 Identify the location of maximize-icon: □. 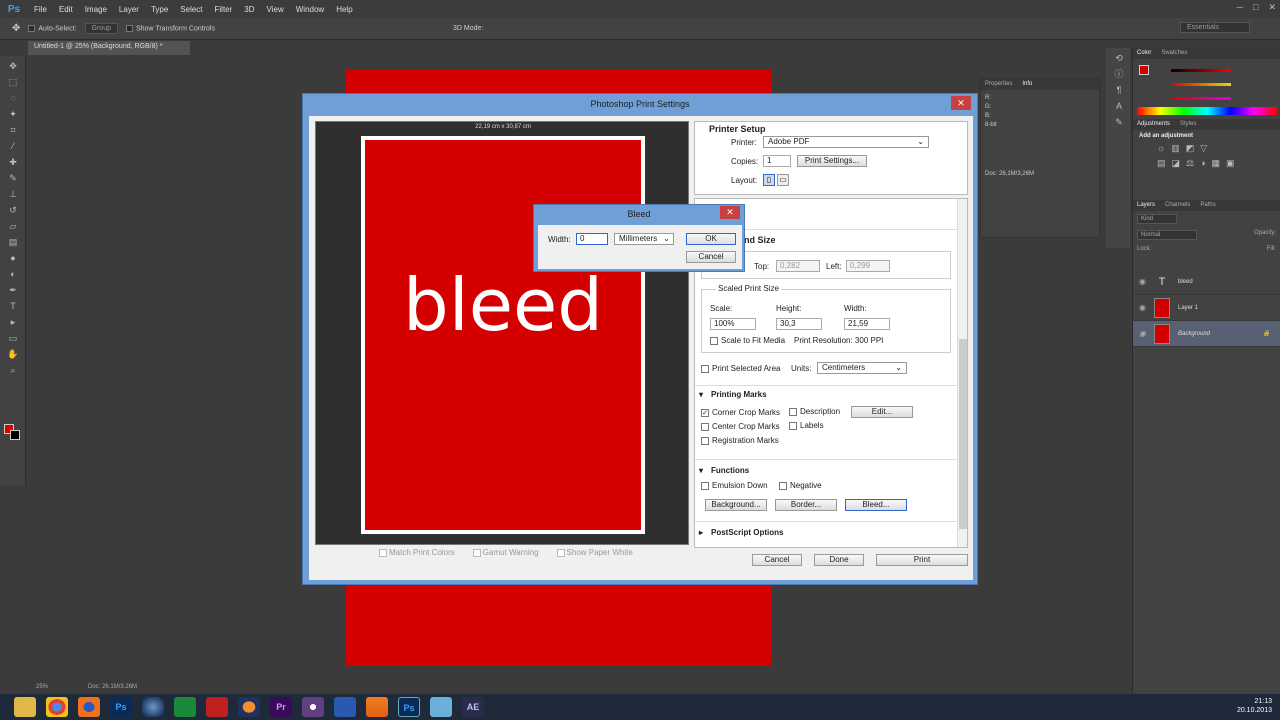
(1255, 7).